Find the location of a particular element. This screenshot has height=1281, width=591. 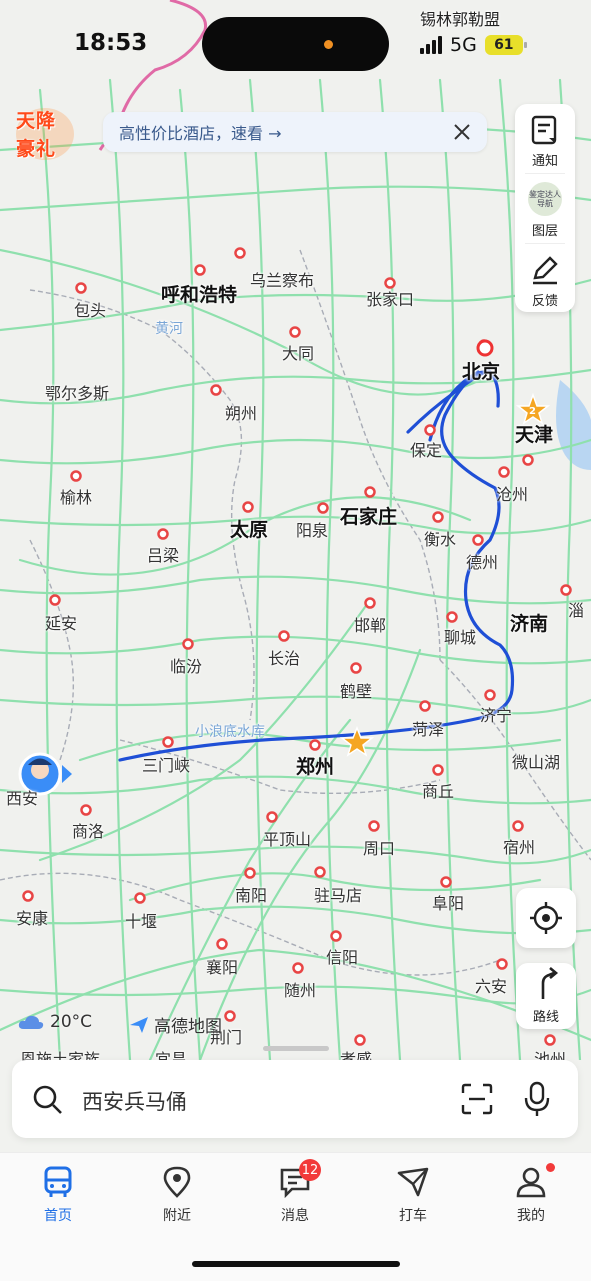

city-label: 邯郸 is located at coordinates (370, 624).